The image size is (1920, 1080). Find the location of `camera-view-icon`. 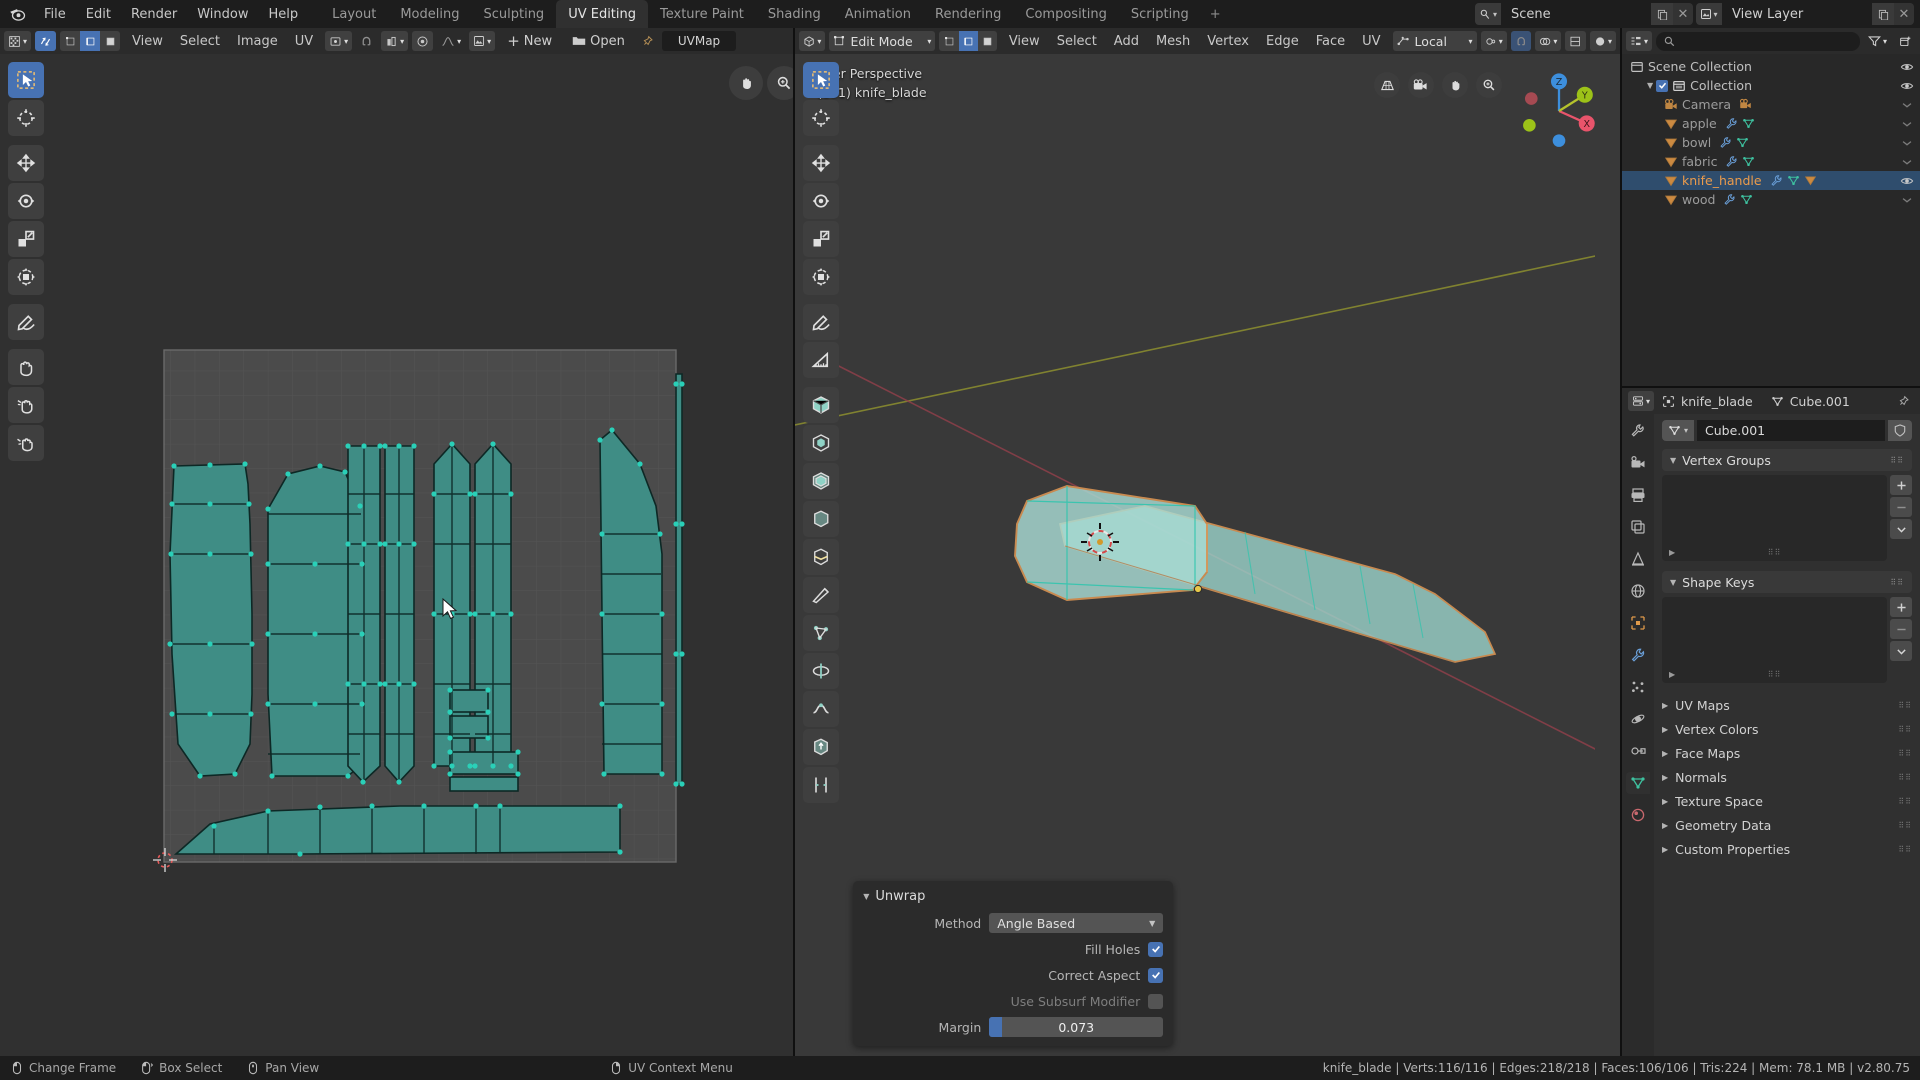

camera-view-icon is located at coordinates (1421, 85).